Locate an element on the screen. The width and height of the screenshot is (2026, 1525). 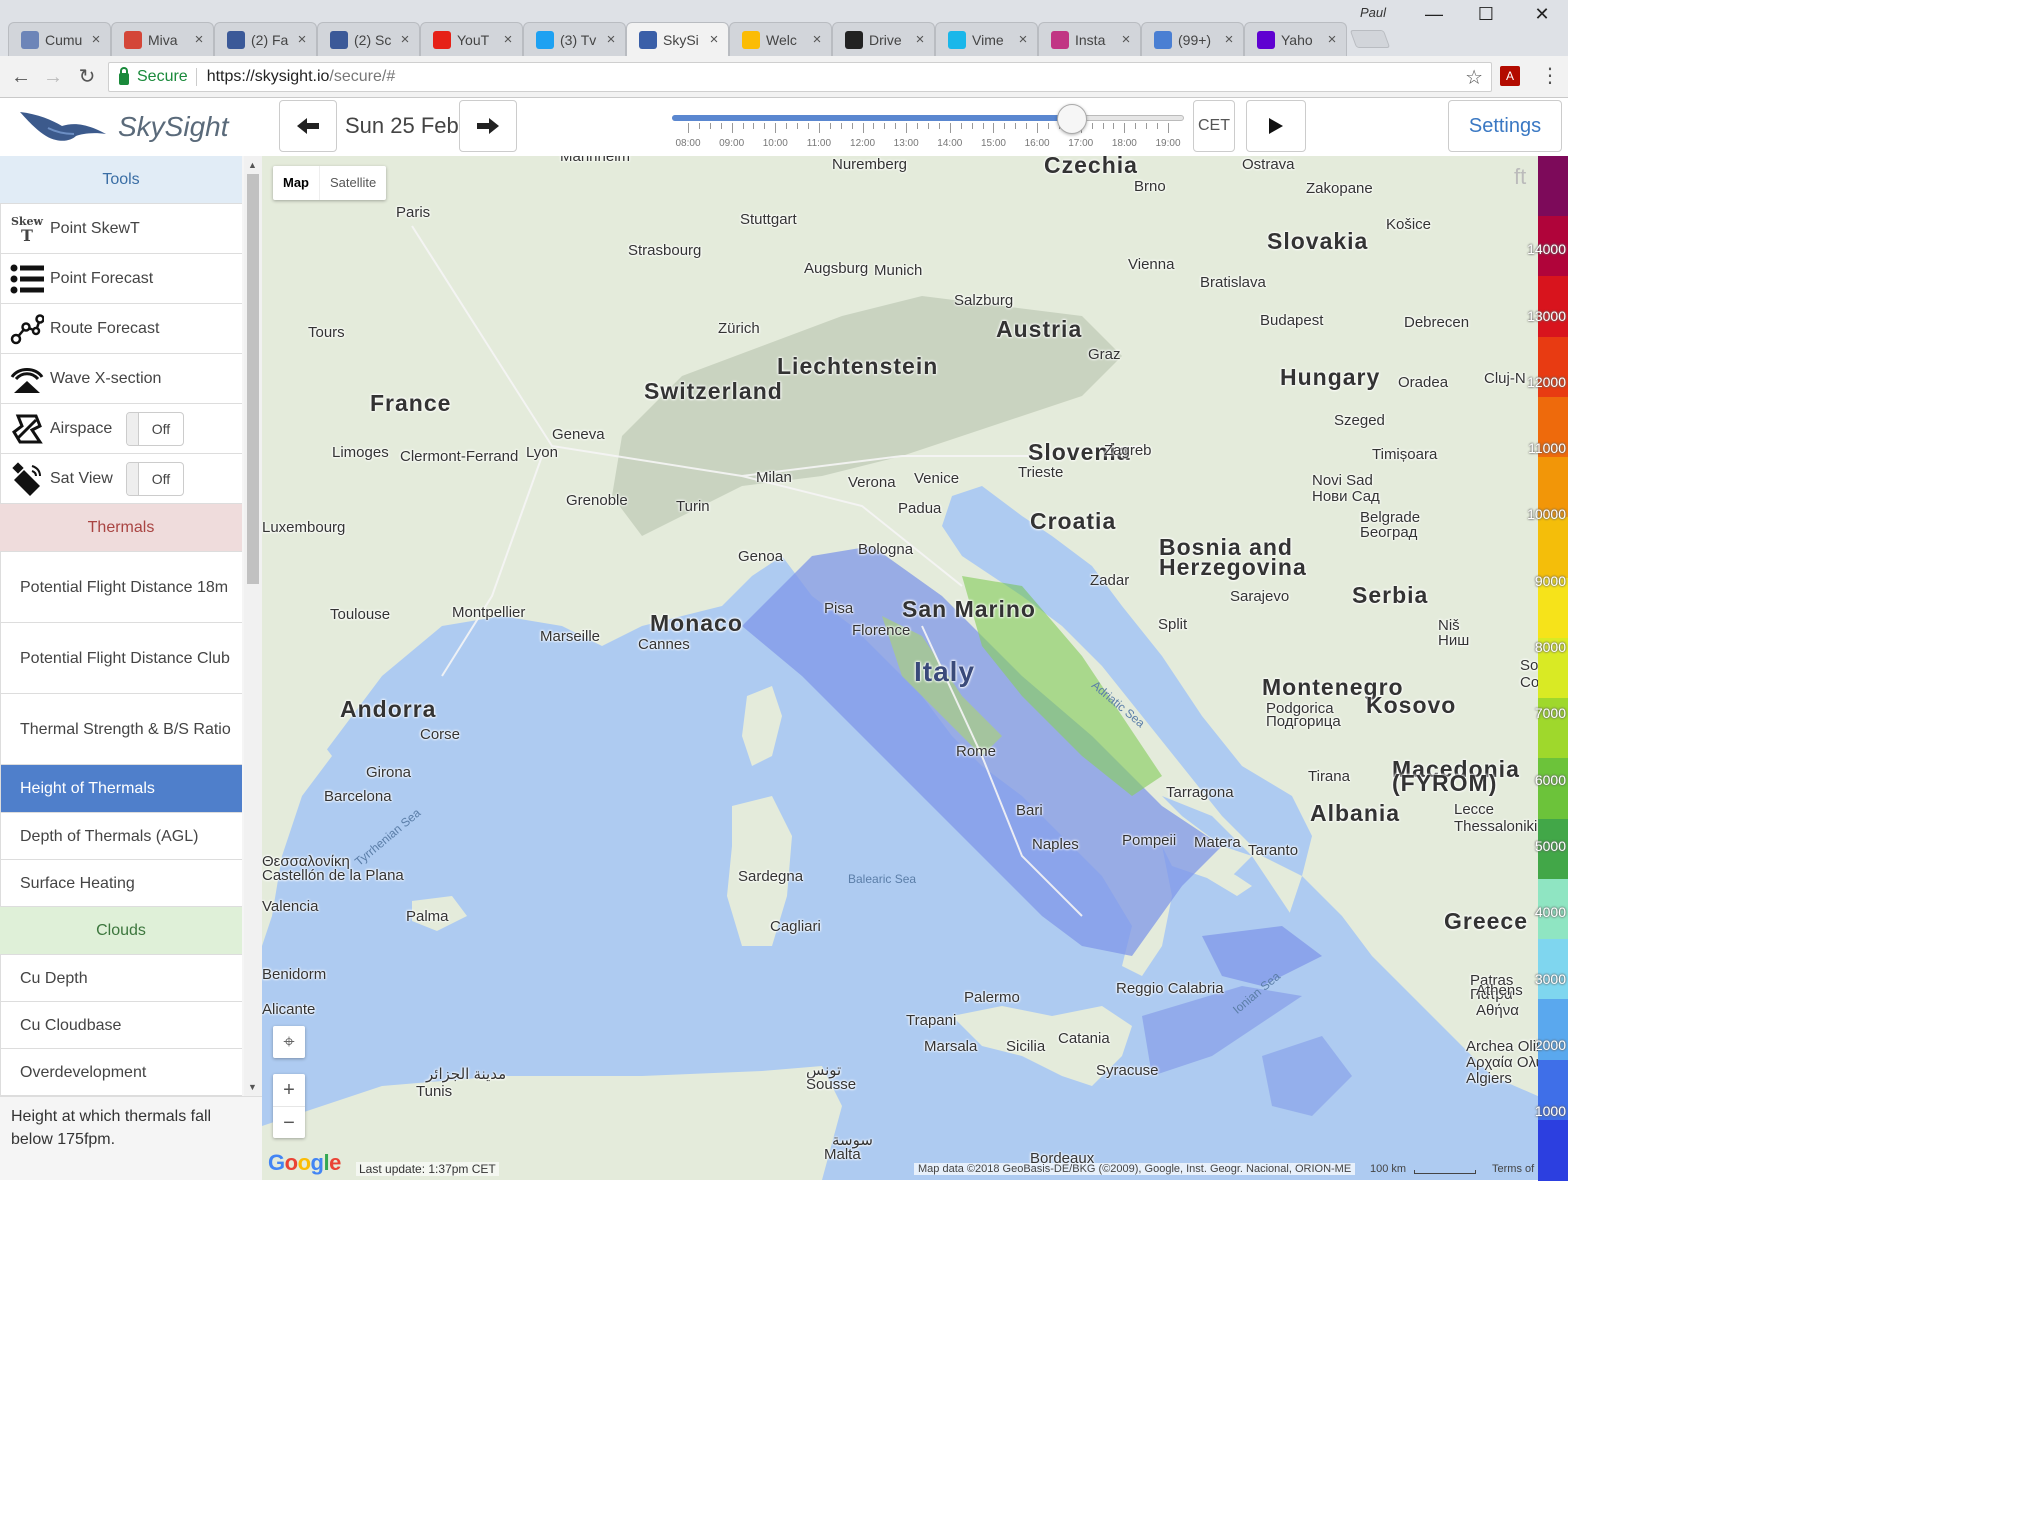
eagle-logo-icon is located at coordinates (63, 126).